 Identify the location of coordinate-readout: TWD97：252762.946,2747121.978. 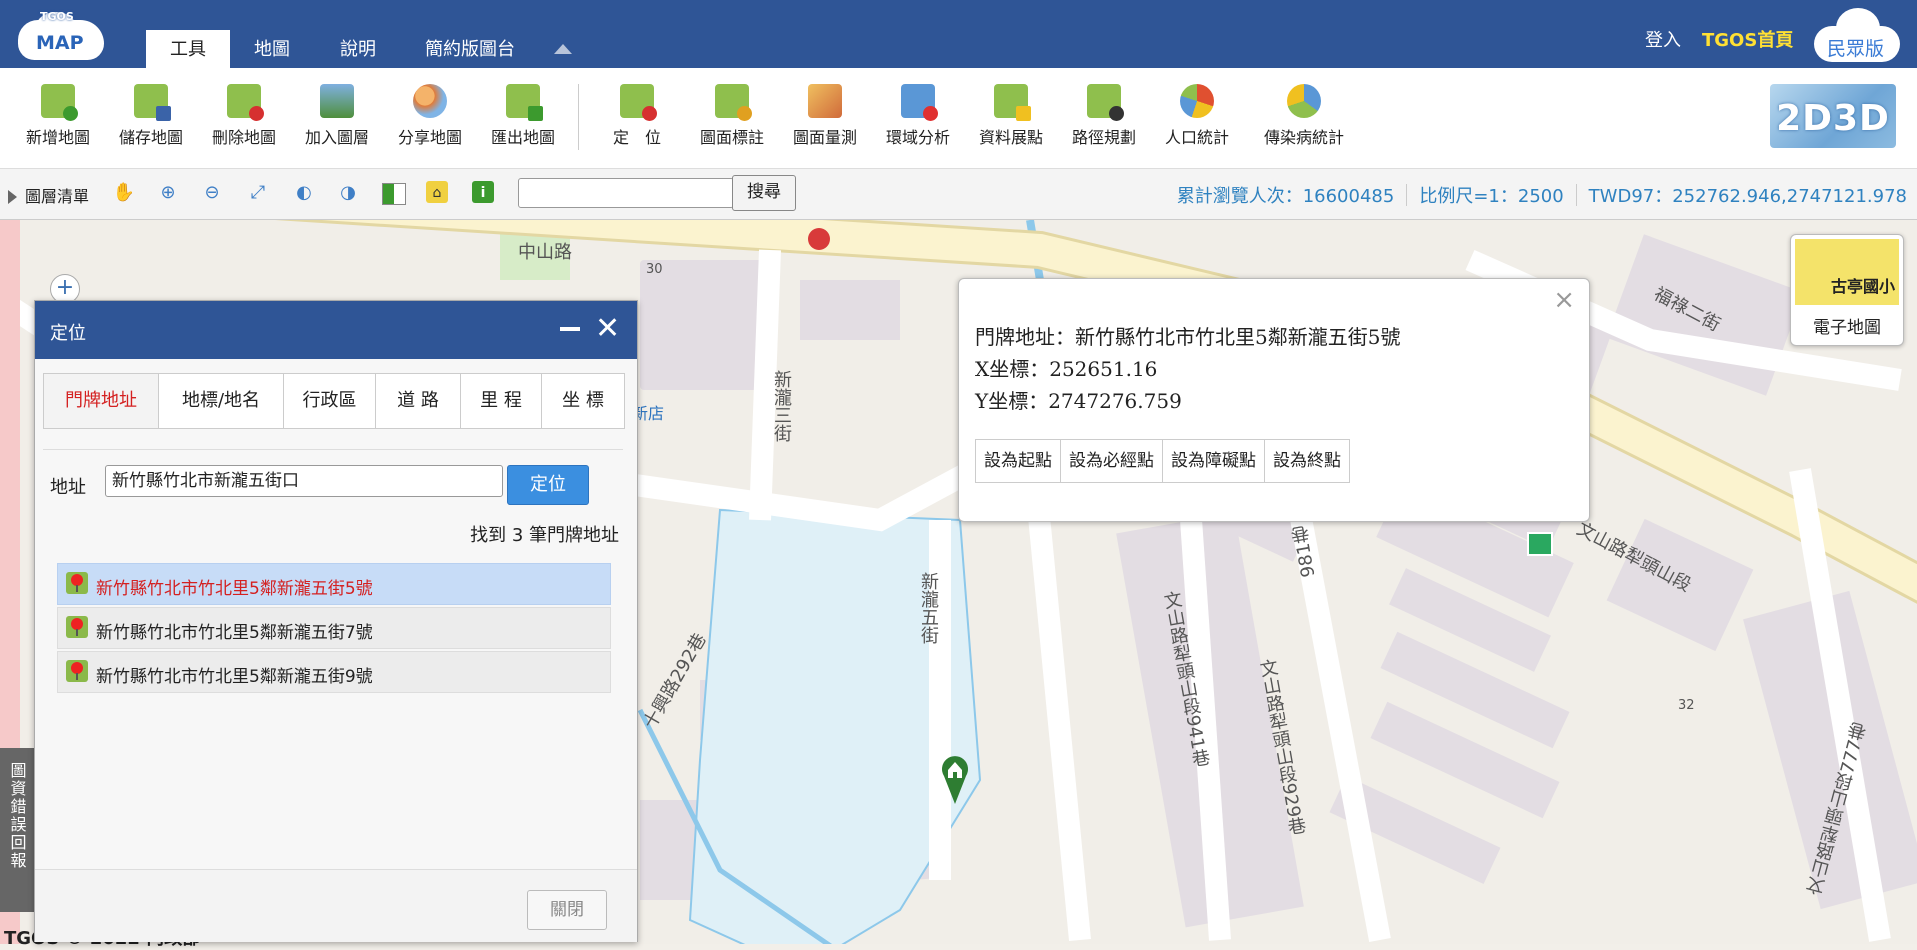
(1747, 196).